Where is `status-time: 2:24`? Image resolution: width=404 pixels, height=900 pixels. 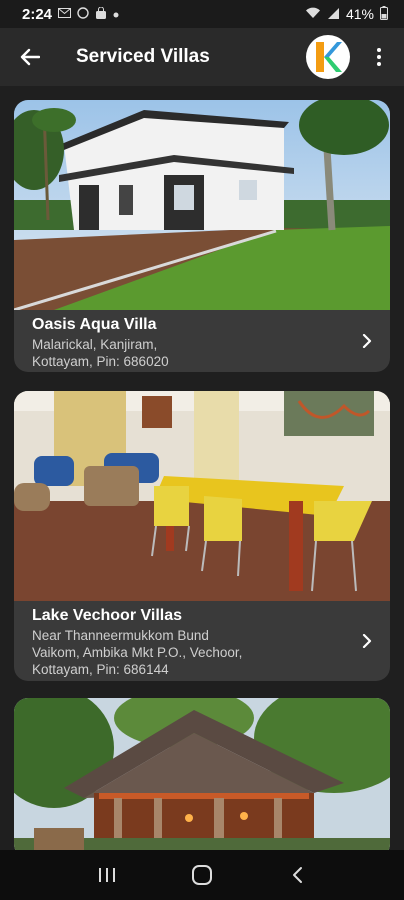
status-time: 2:24 is located at coordinates (37, 14).